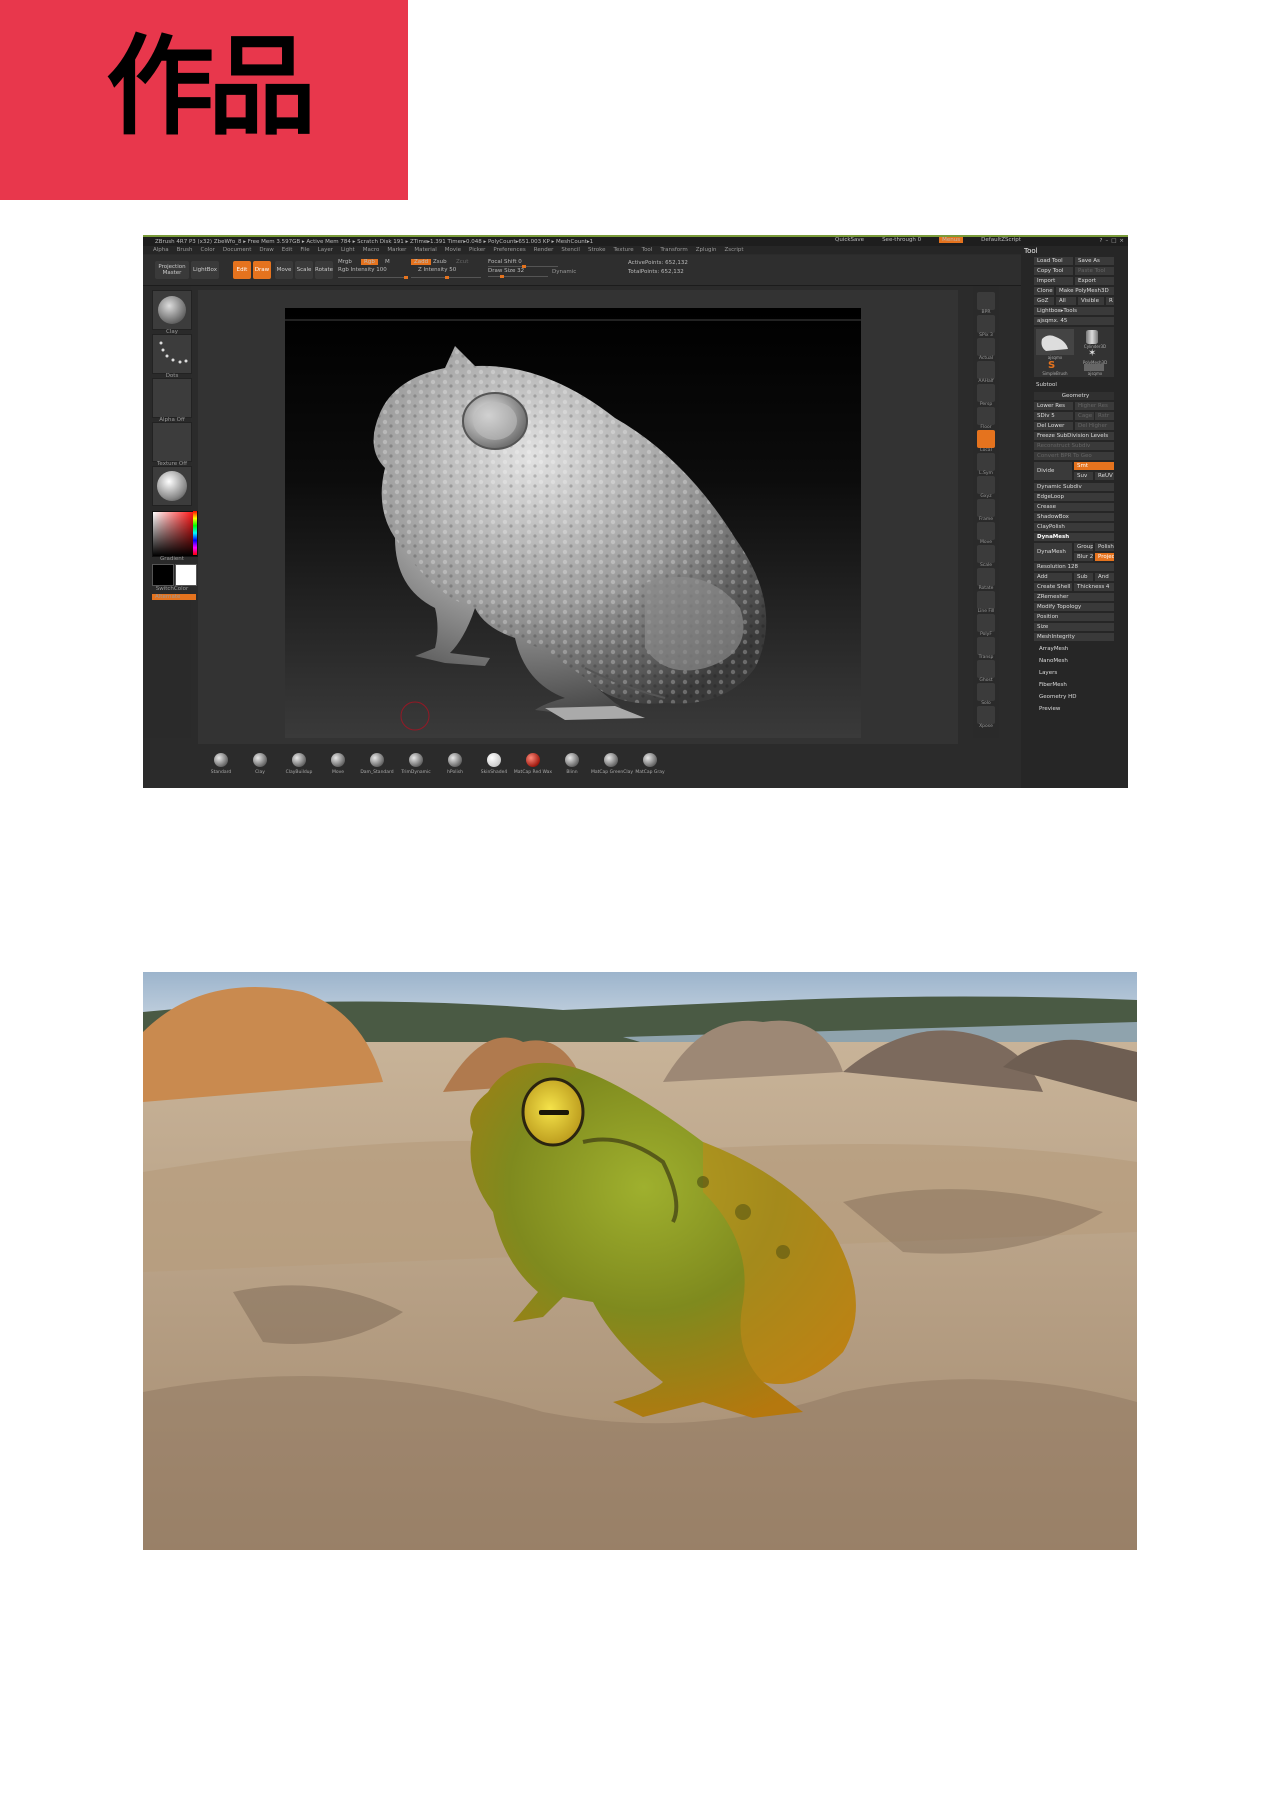 The height and width of the screenshot is (1793, 1268). Describe the element at coordinates (1074, 607) in the screenshot. I see `modify-topology-section: Modify Topology` at that location.